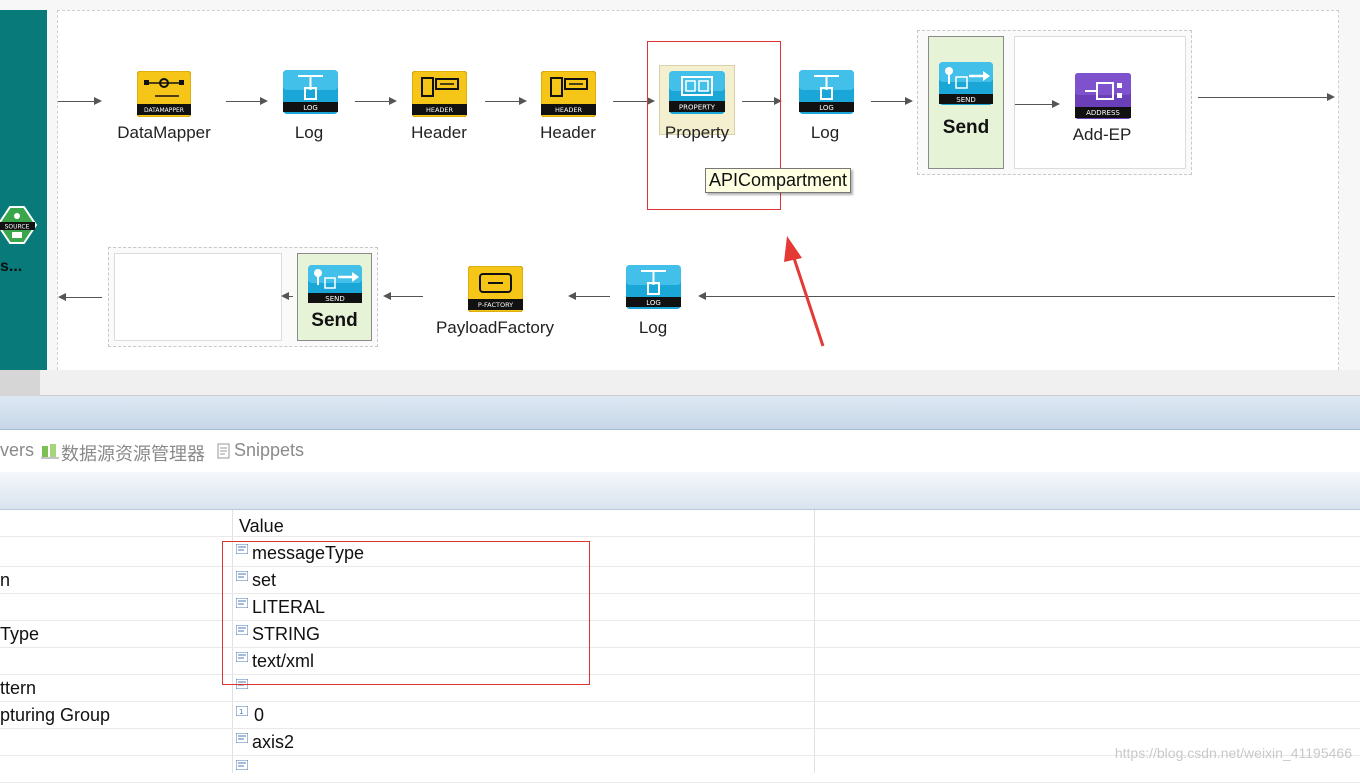  What do you see at coordinates (680, 383) in the screenshot?
I see `editor-tab-strip` at bounding box center [680, 383].